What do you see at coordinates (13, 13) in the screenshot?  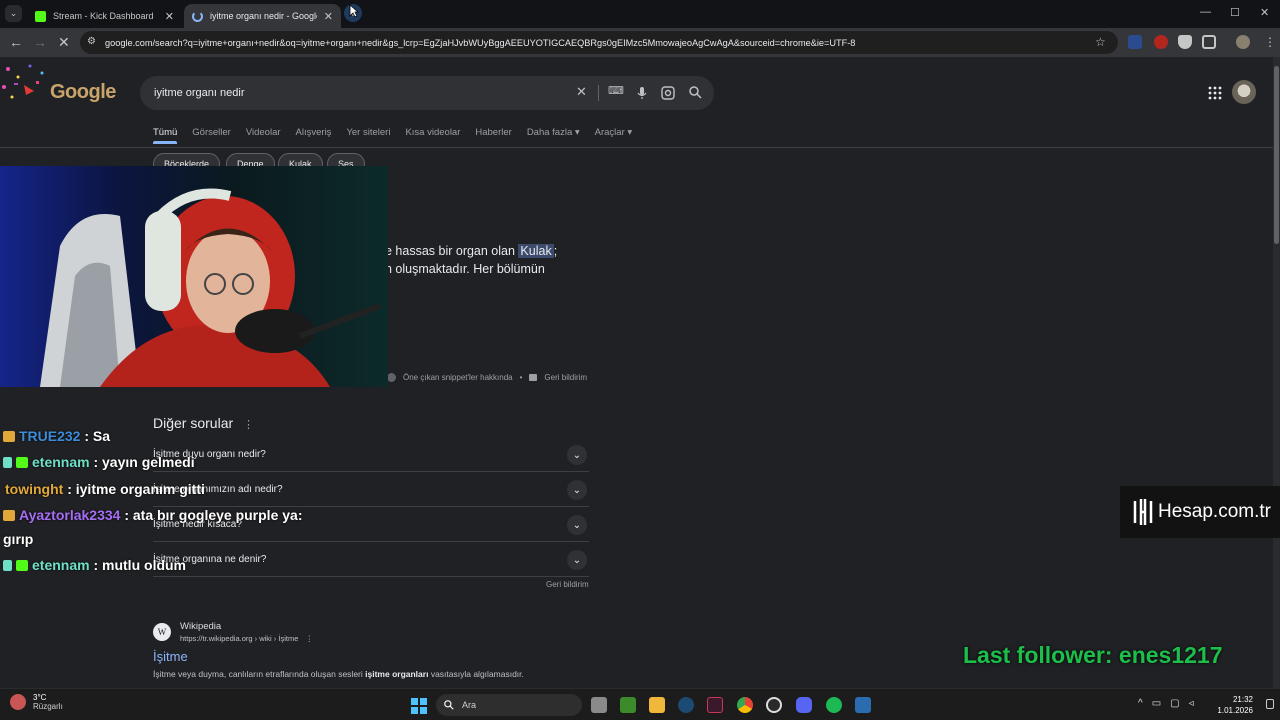 I see `tab-search-button: ⌄` at bounding box center [13, 13].